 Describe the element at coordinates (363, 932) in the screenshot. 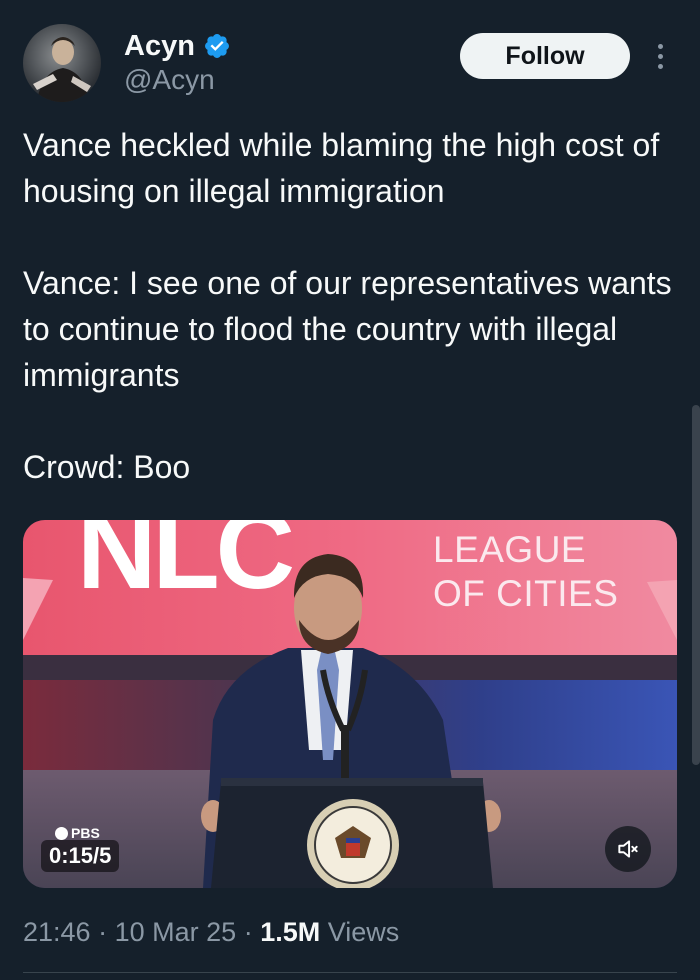

I see `views-label: Views` at that location.